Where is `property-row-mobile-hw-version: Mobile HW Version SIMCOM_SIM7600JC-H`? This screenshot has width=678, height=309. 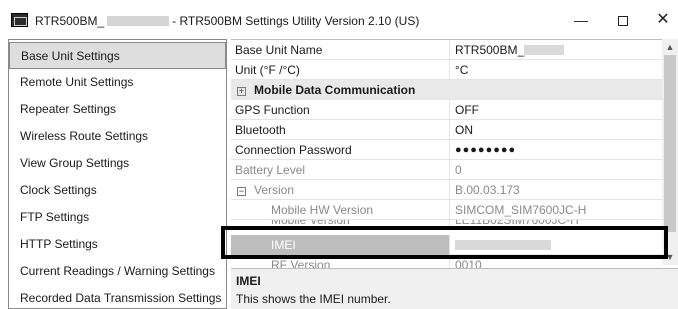
property-row-mobile-hw-version: Mobile HW Version SIMCOM_SIM7600JC-H is located at coordinates (446, 210).